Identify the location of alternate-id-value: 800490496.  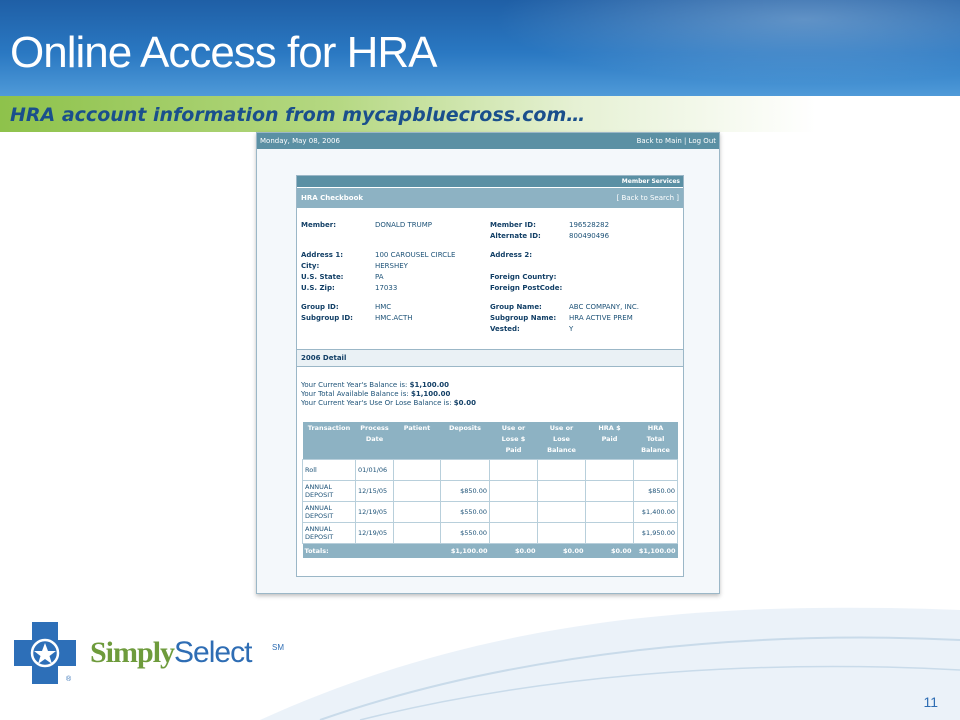
(589, 236).